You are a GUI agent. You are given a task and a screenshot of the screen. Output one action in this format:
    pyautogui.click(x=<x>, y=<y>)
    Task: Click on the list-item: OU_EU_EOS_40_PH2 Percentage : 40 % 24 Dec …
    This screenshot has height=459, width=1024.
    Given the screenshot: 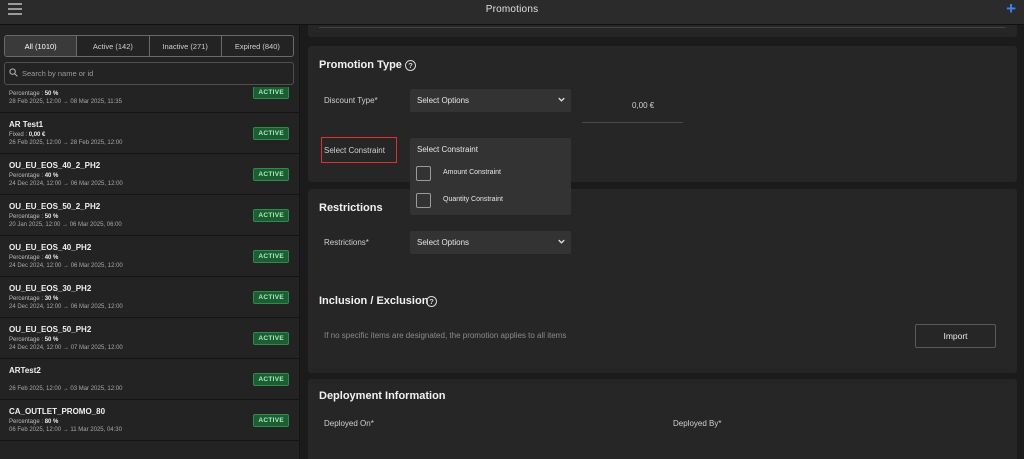 What is the action you would take?
    pyautogui.click(x=149, y=256)
    